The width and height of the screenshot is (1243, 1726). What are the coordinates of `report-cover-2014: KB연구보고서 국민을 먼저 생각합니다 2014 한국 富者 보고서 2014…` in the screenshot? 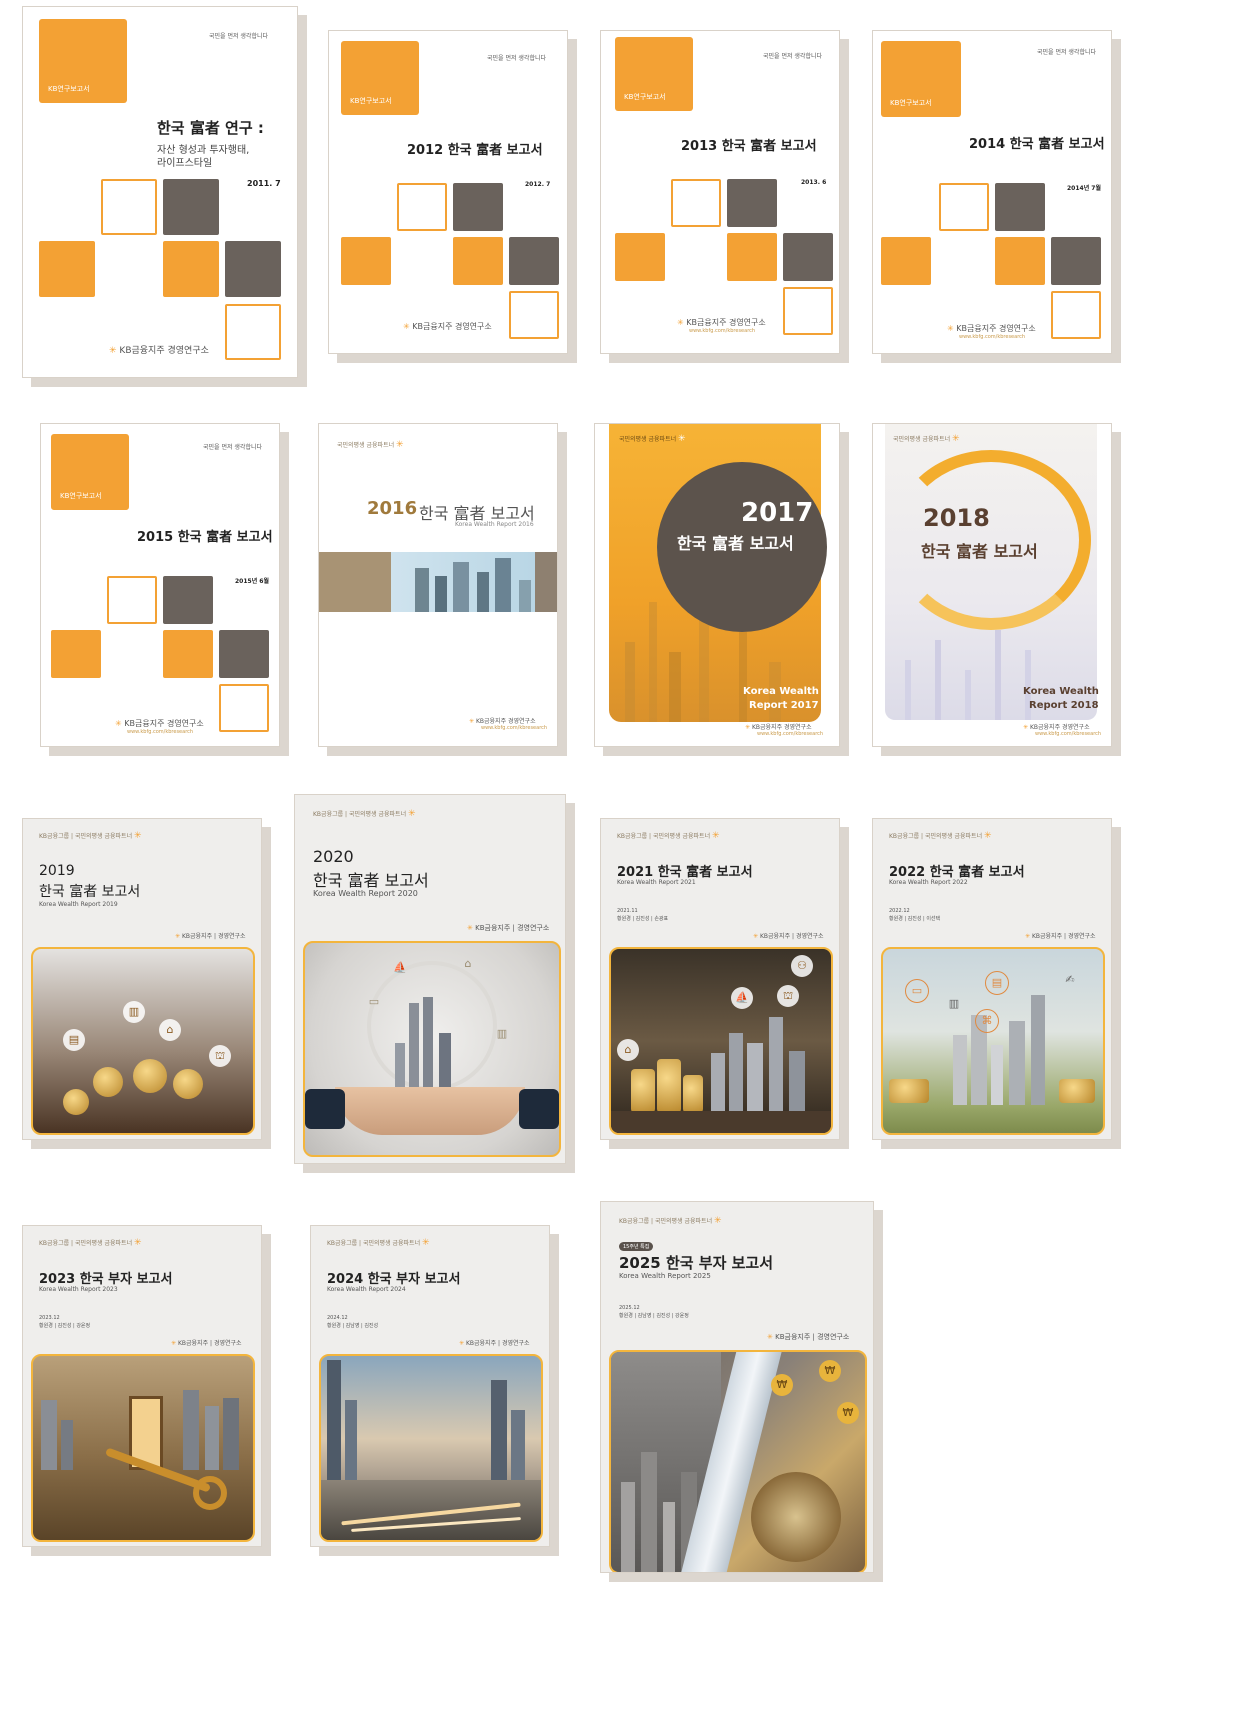 It's located at (992, 192).